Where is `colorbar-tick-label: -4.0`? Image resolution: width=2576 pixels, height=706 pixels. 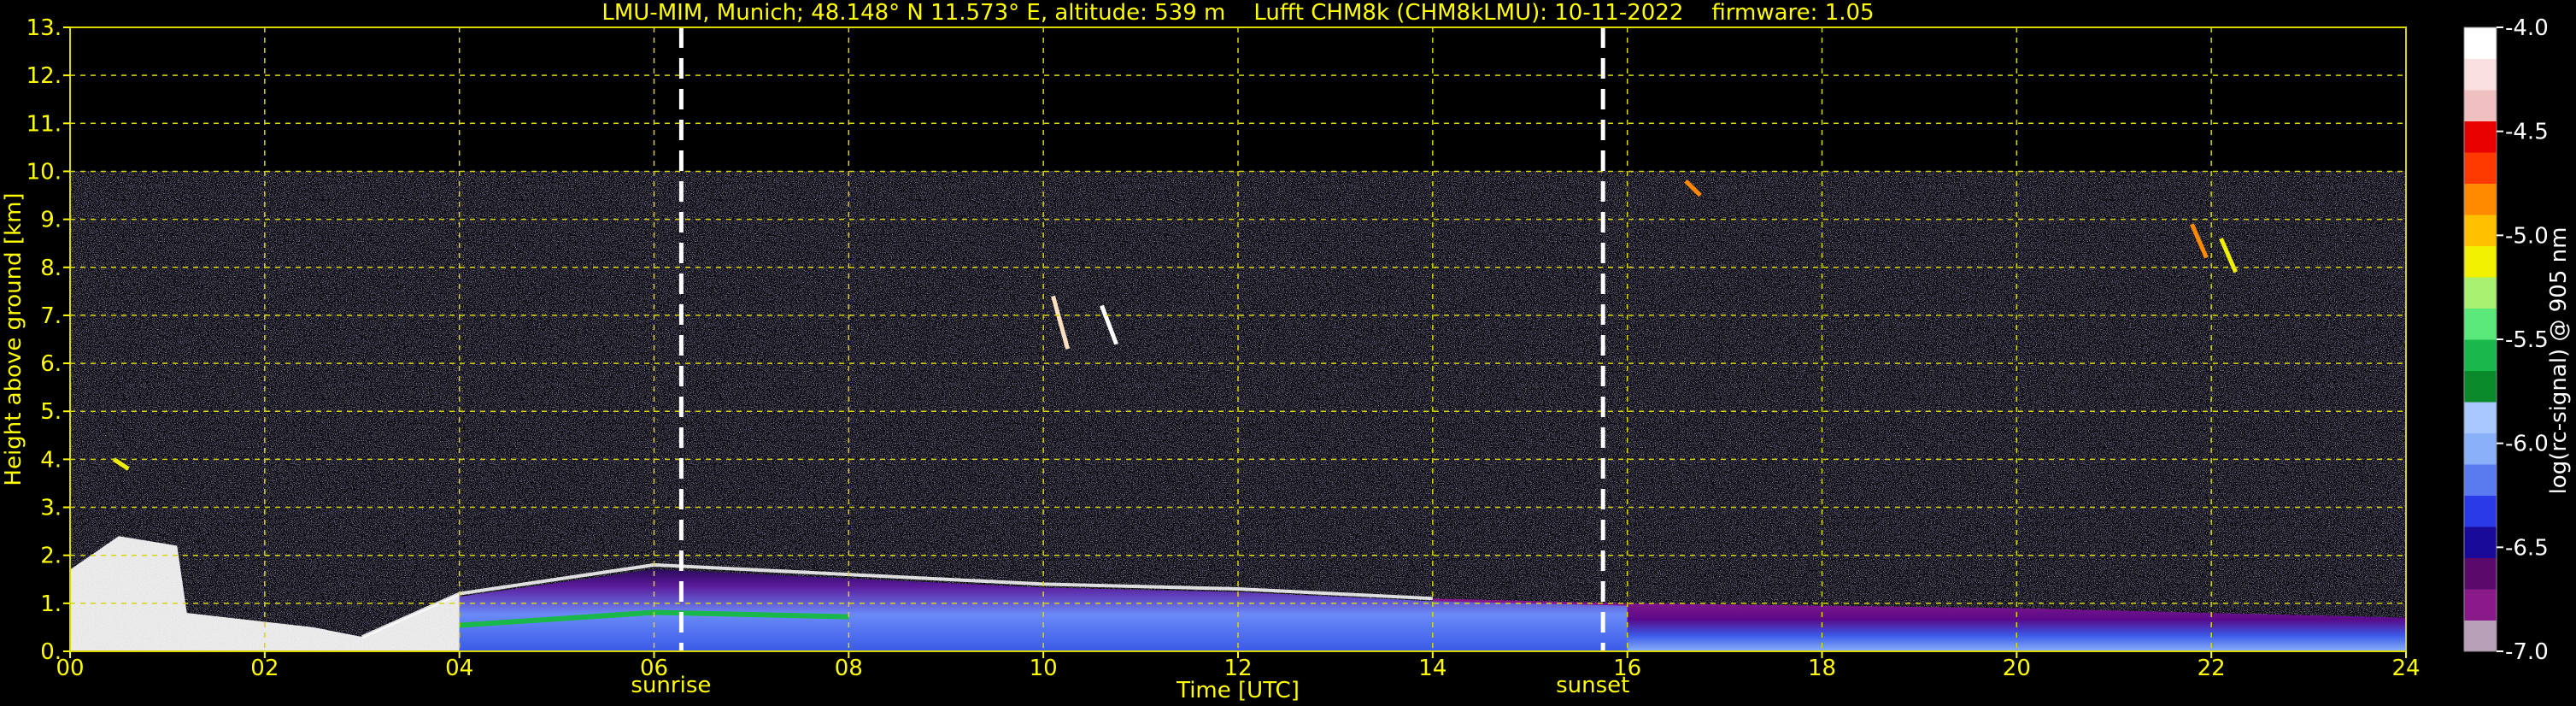 colorbar-tick-label: -4.0 is located at coordinates (2527, 28).